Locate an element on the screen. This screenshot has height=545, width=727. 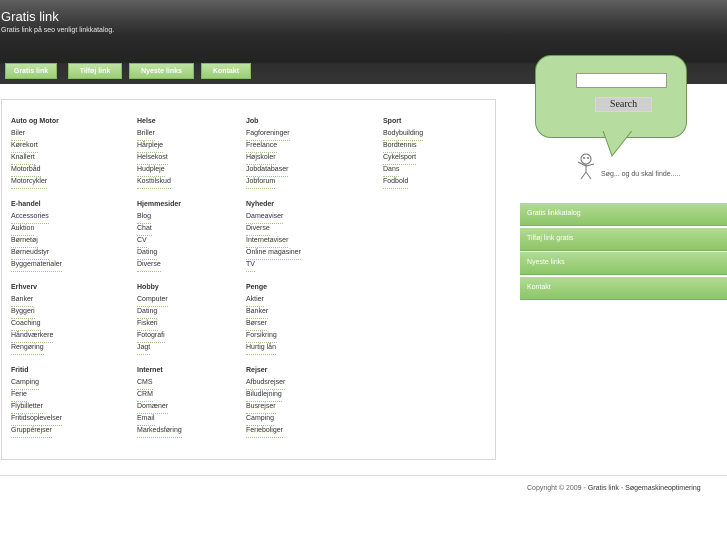
category-title: Hobby is located at coordinates (152, 289).